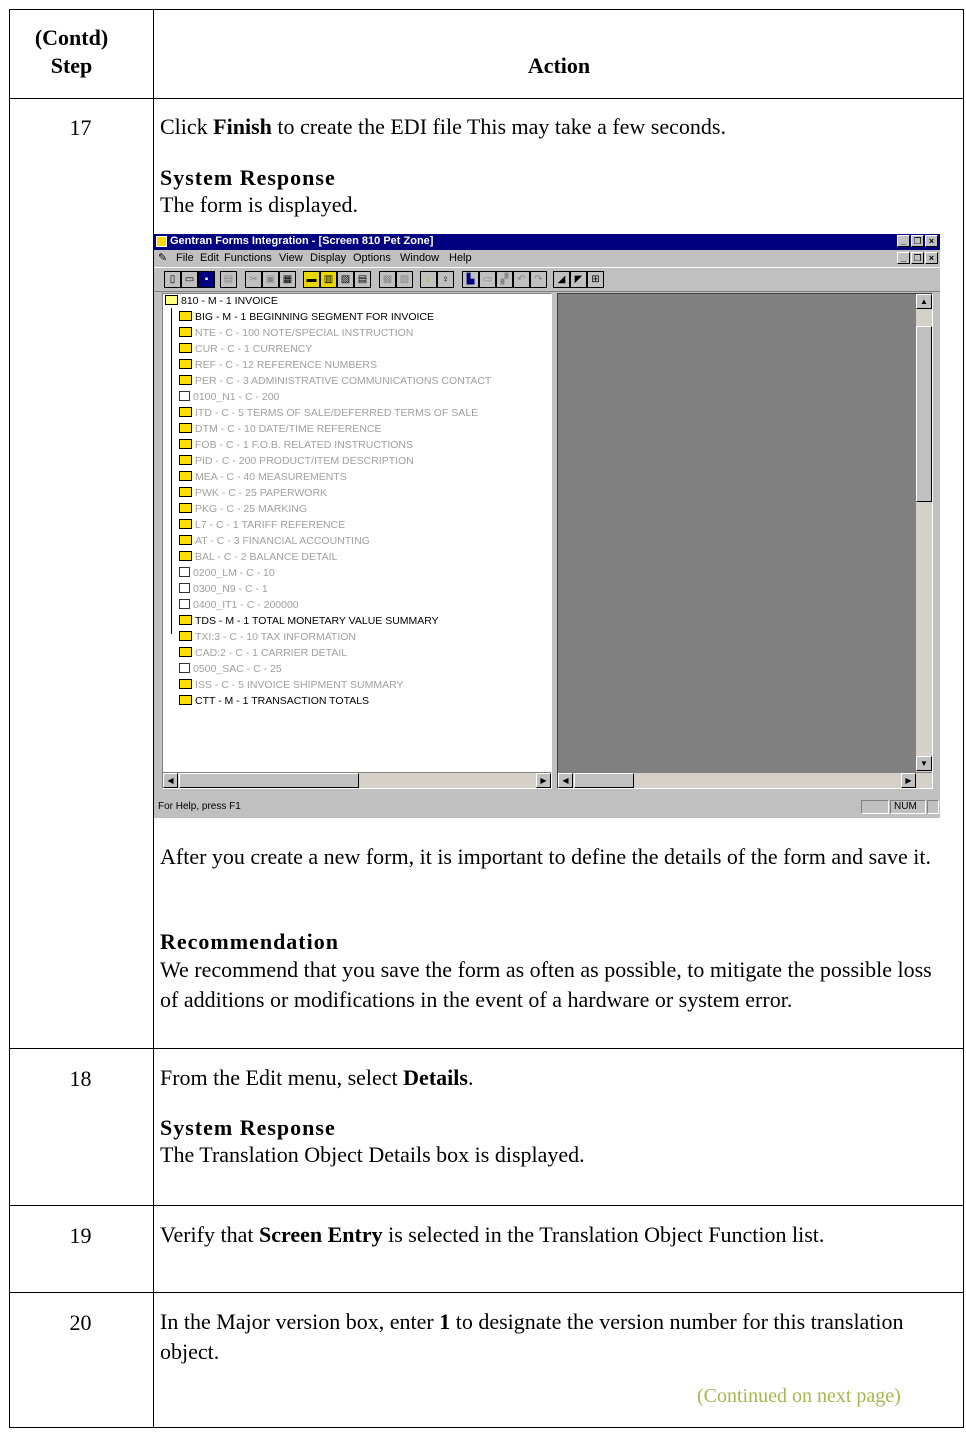 The height and width of the screenshot is (1432, 966). What do you see at coordinates (908, 807) in the screenshot?
I see `num-lock-indicator: NUM` at bounding box center [908, 807].